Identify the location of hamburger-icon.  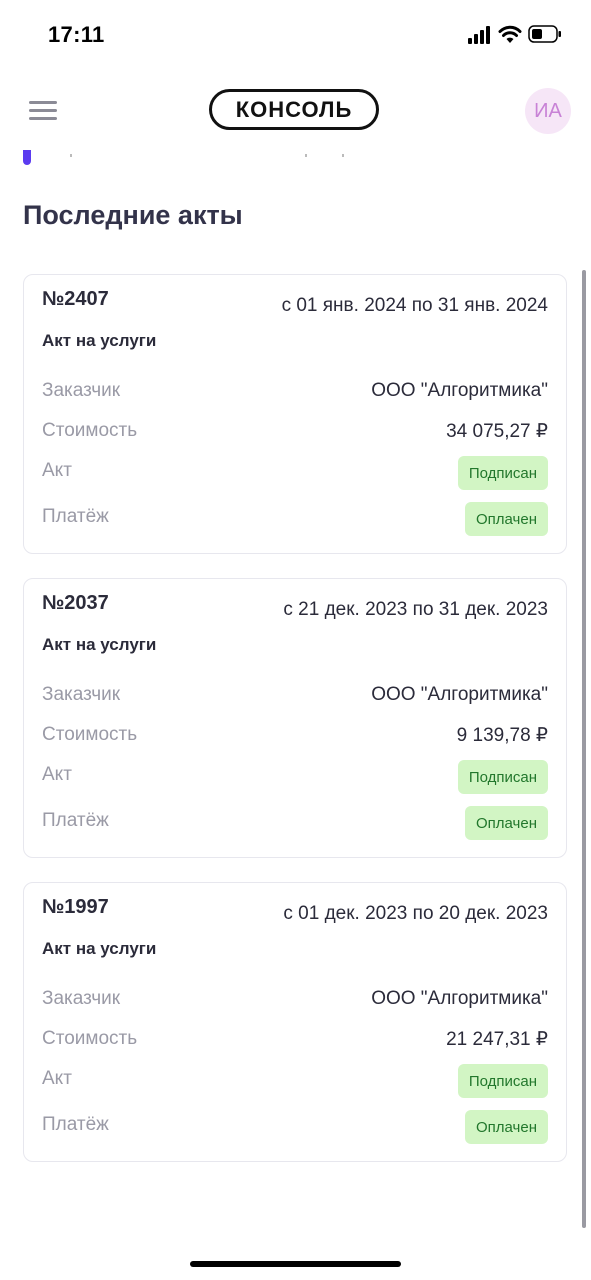
(43, 111).